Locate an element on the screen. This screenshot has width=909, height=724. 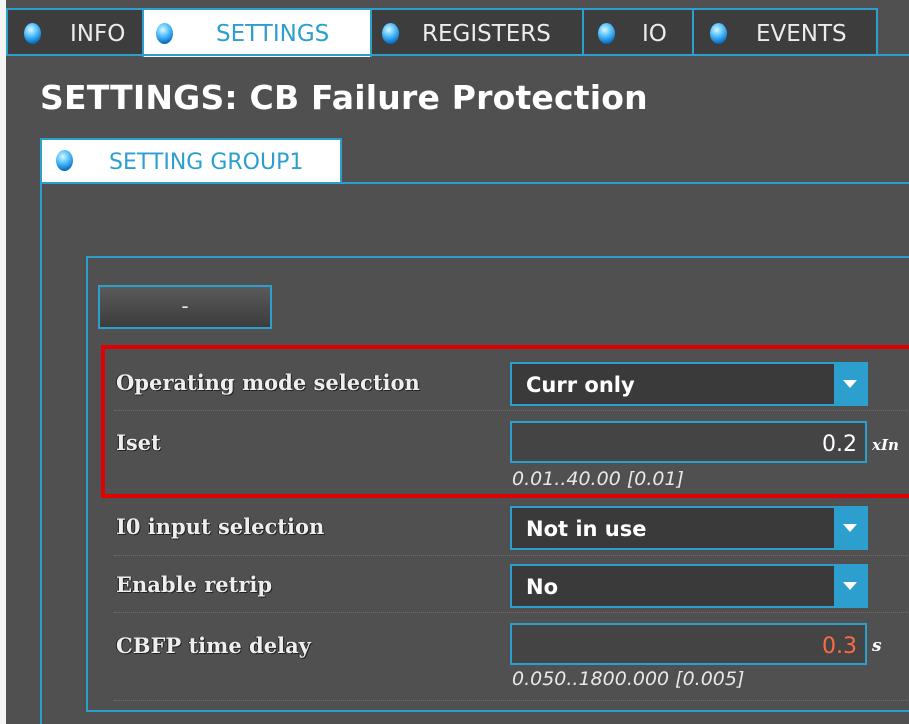
page-title: SETTINGS: CB Failure Protection is located at coordinates (344, 97).